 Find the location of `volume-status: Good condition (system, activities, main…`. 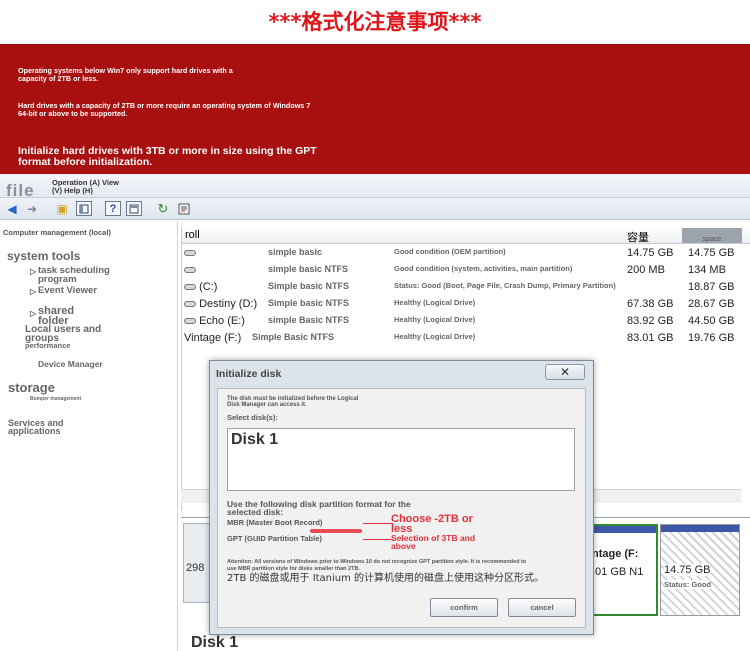

volume-status: Good condition (system, activities, main… is located at coordinates (483, 268).